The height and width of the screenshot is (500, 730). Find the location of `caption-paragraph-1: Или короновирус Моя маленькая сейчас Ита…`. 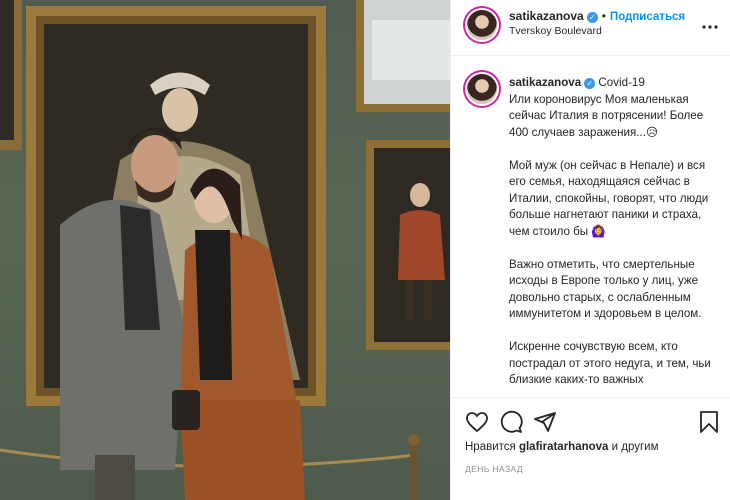

caption-paragraph-1: Или короновирус Моя маленькая сейчас Ита… is located at coordinates (606, 115).